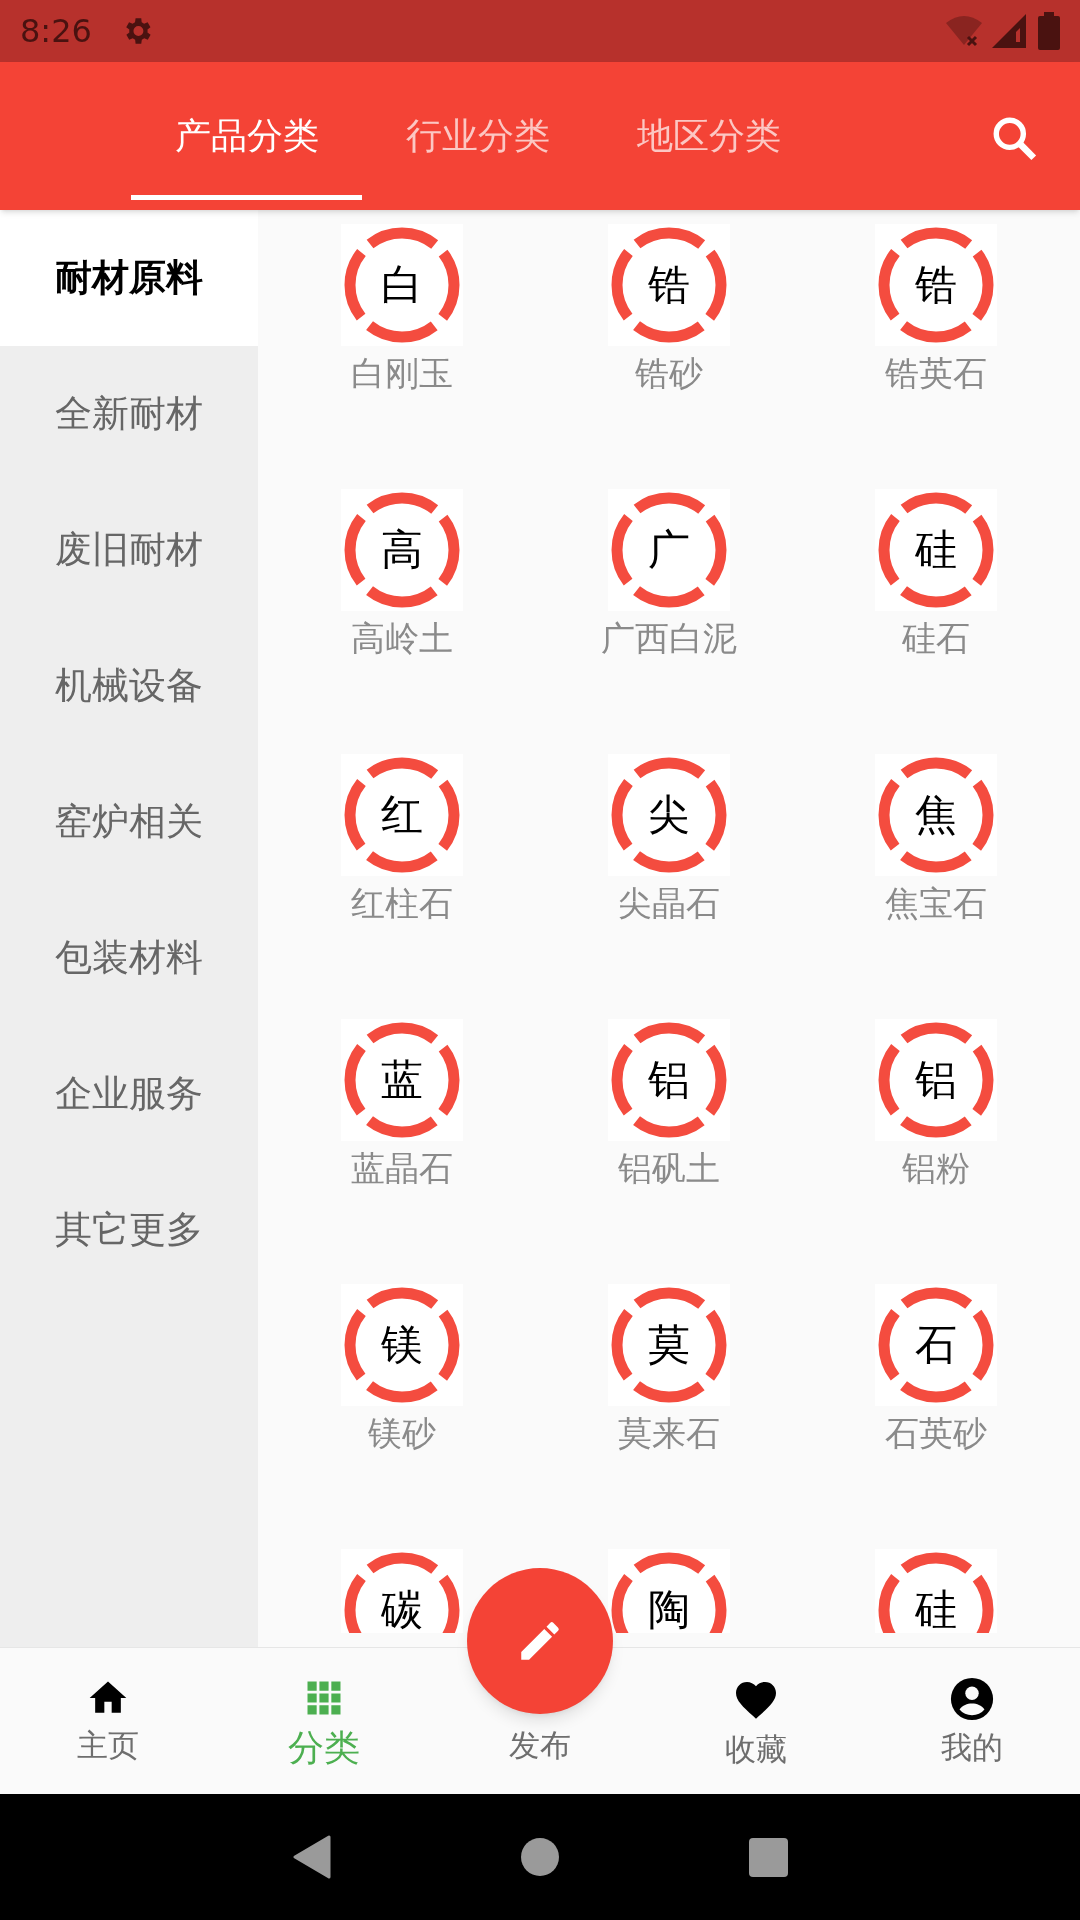 The height and width of the screenshot is (1920, 1080). I want to click on category-label: 焦宝石, so click(936, 903).